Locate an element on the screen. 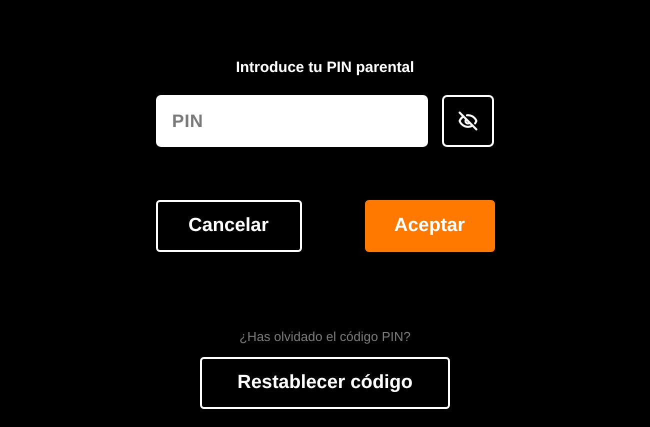 This screenshot has width=650, height=427. pin-field: PIN is located at coordinates (292, 121).